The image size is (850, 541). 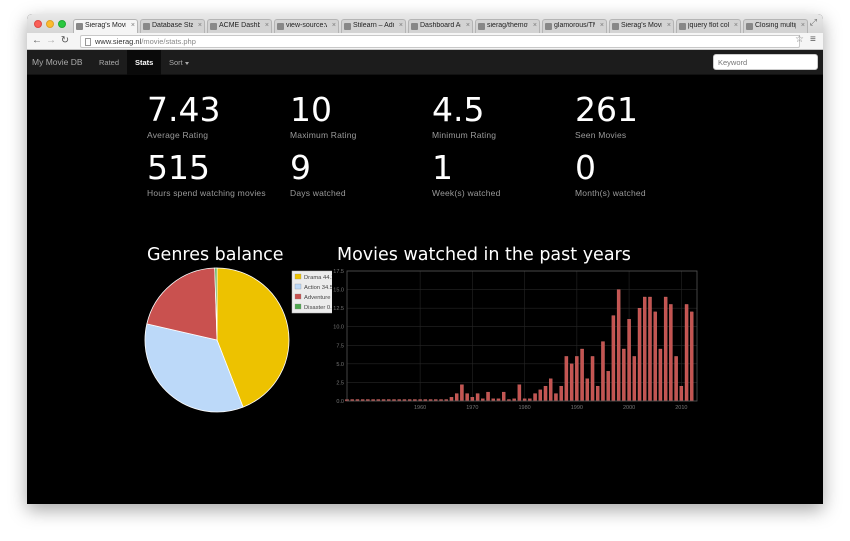 What do you see at coordinates (813, 39) in the screenshot?
I see `menu-icon: ≡` at bounding box center [813, 39].